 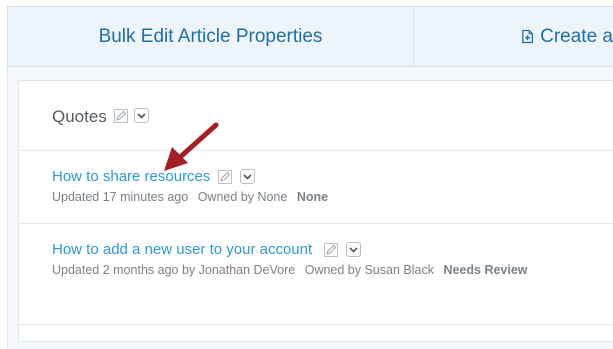 I want to click on bulk-edit-tab: Bulk Edit Article Properties, so click(x=211, y=36).